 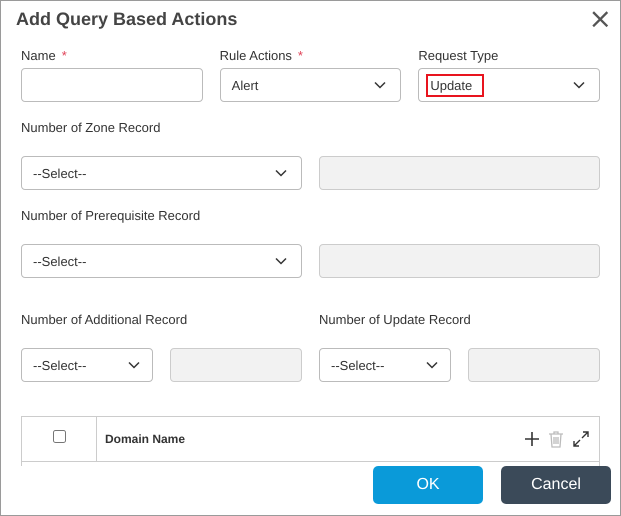 I want to click on column-header: Domain Name, so click(x=145, y=439).